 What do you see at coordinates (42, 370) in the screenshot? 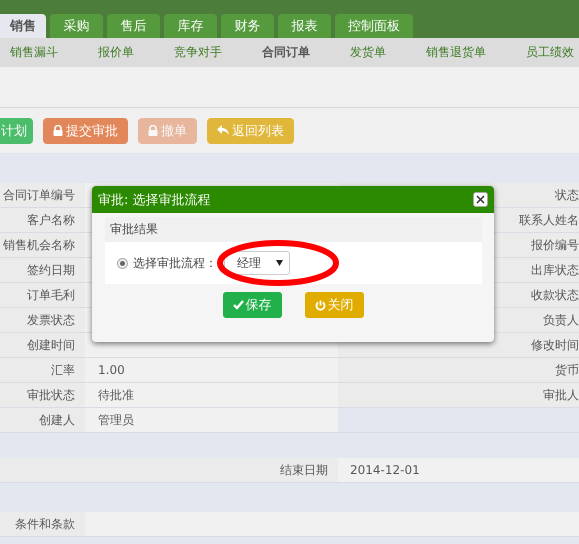
I see `field-label: 汇率` at bounding box center [42, 370].